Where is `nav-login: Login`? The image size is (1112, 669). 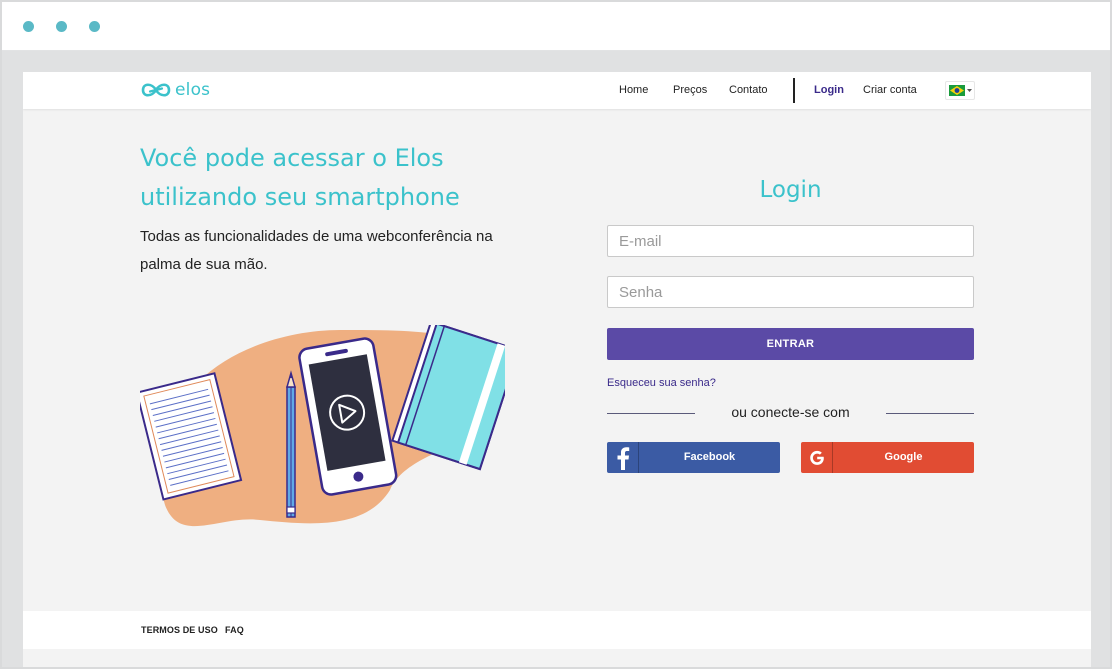 nav-login: Login is located at coordinates (829, 90).